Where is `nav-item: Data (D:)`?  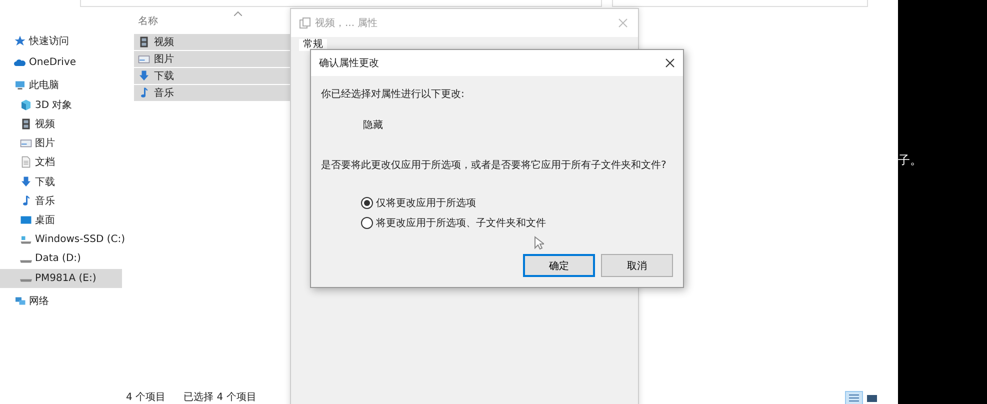 nav-item: Data (D:) is located at coordinates (61, 259).